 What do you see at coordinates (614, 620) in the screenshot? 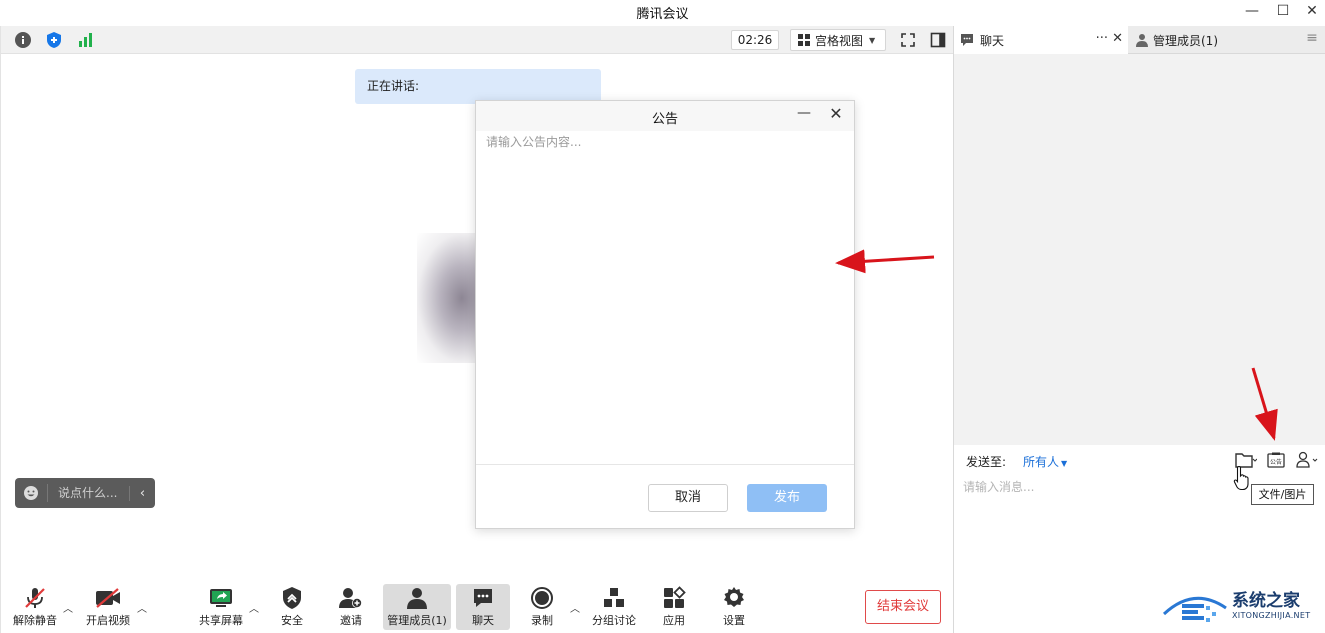
I see `breakout-label: 分组讨论` at bounding box center [614, 620].